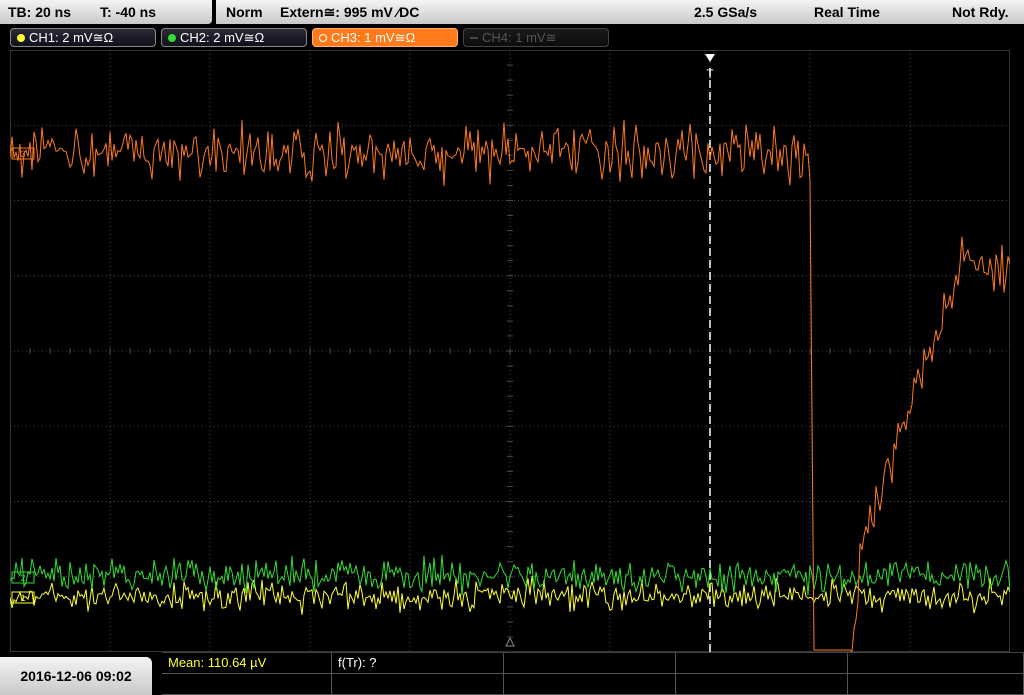  Describe the element at coordinates (726, 12) in the screenshot. I see `sample-rate: 2.5 GSa/s` at that location.